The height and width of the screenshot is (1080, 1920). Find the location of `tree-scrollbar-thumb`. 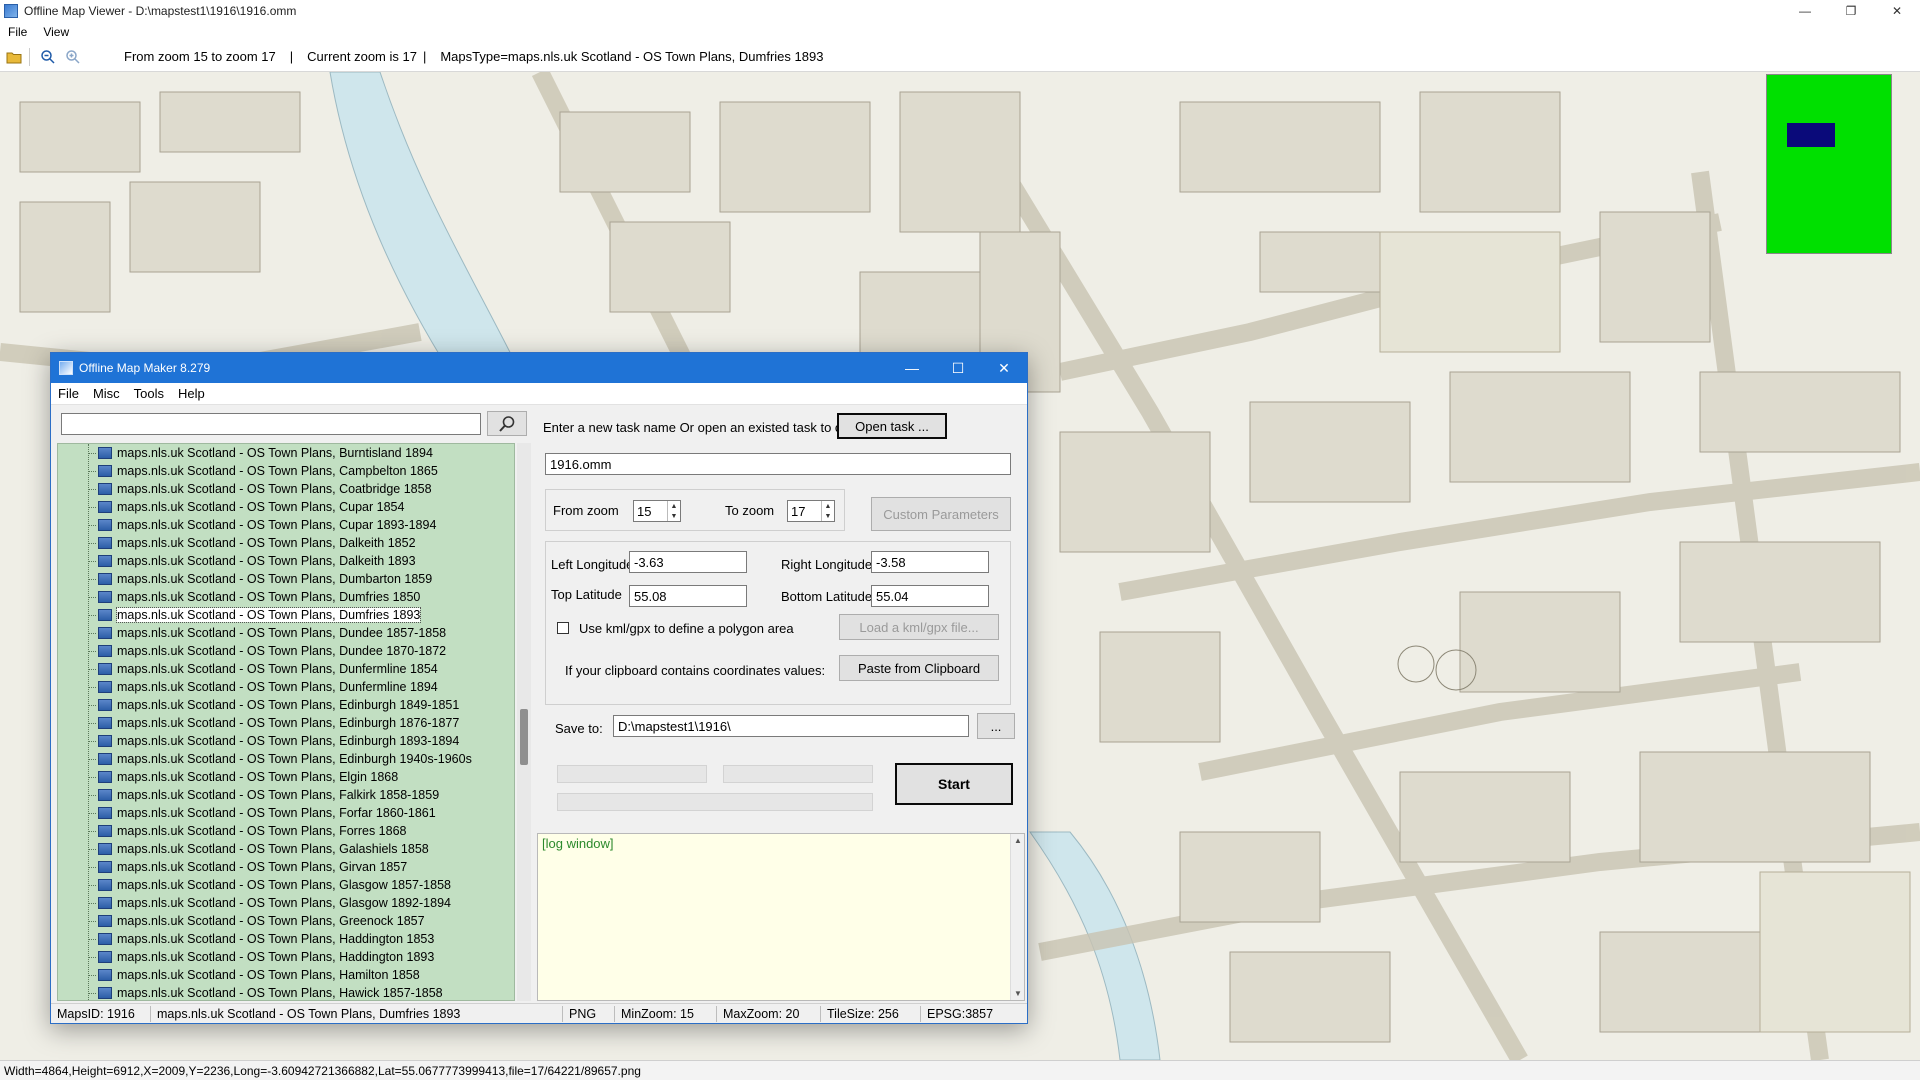

tree-scrollbar-thumb is located at coordinates (524, 737).